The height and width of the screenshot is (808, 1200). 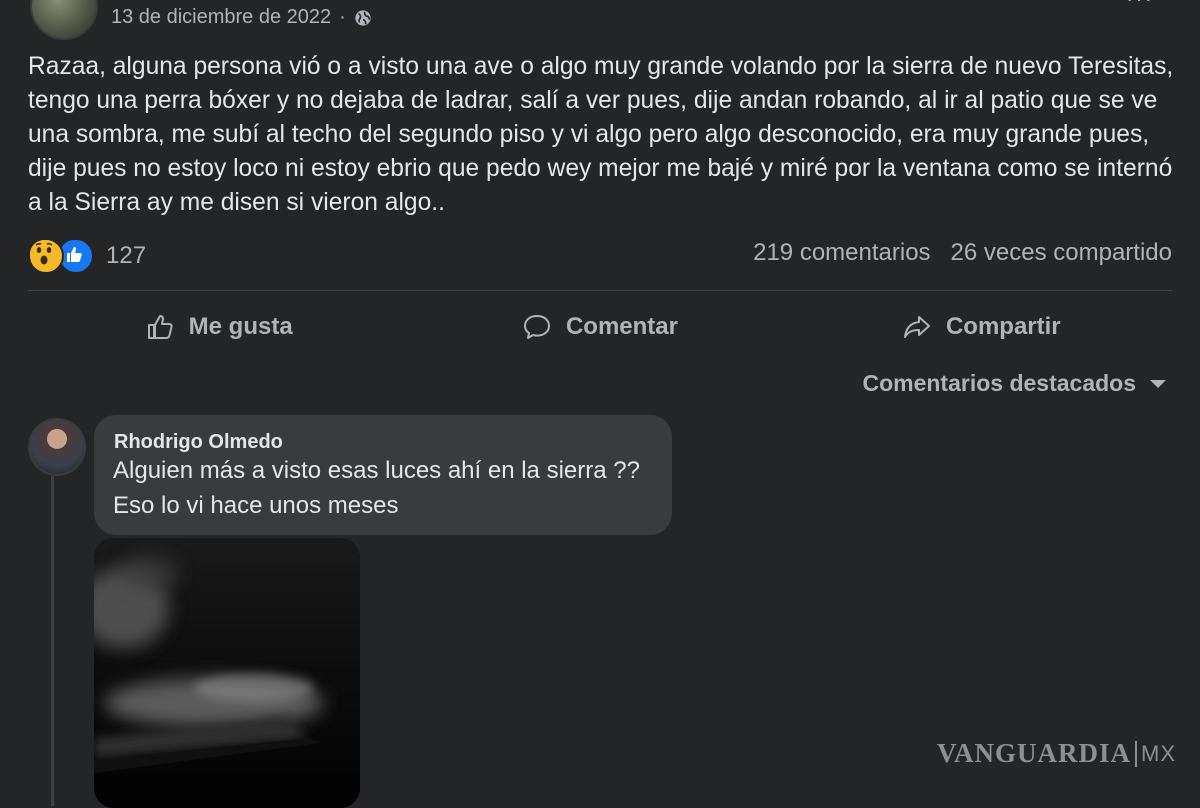 I want to click on share-button: Compartir, so click(x=981, y=327).